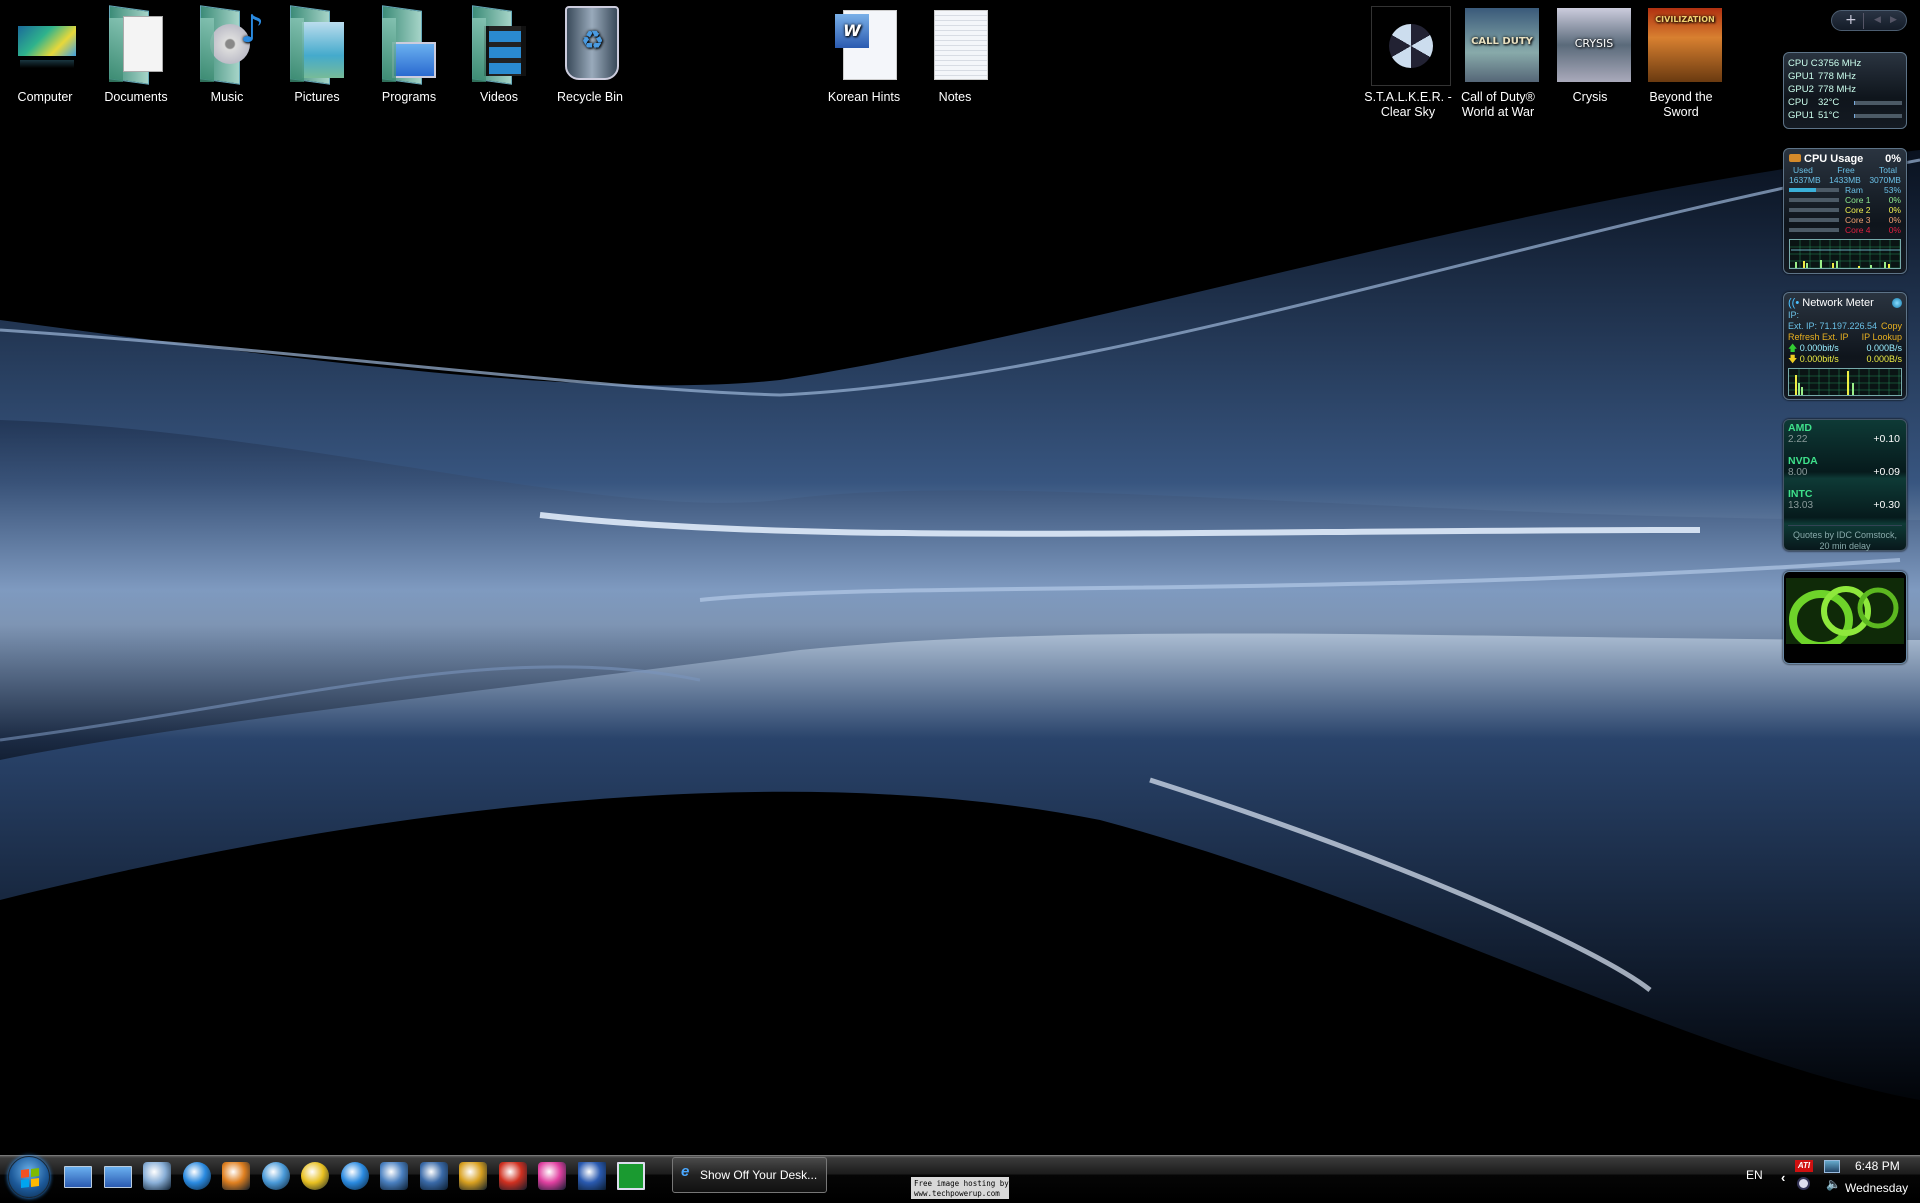  I want to click on desktop-icon-pictures: Pictures, so click(317, 54).